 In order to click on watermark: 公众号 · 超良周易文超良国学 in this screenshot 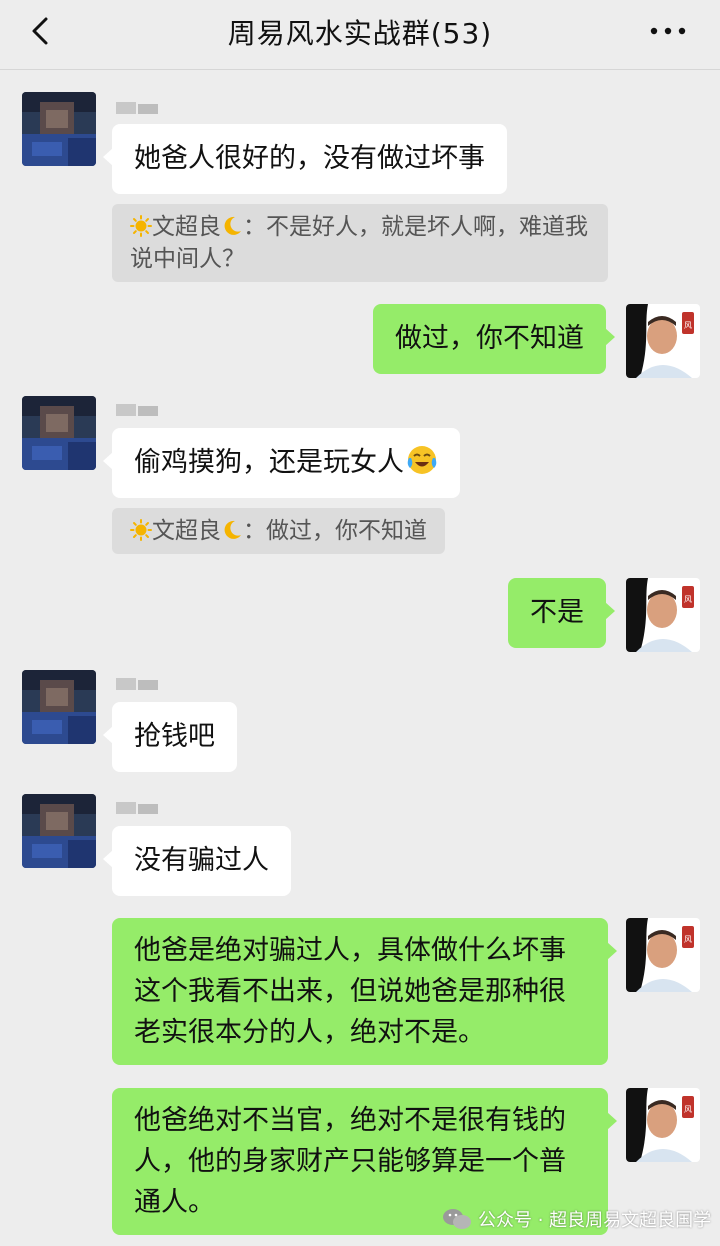, I will do `click(576, 1219)`.